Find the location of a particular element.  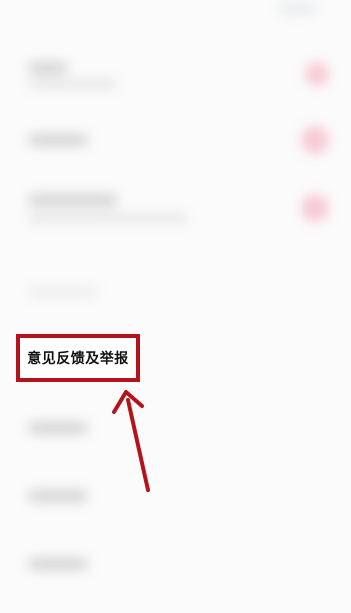

status-bar-indicator is located at coordinates (297, 9).